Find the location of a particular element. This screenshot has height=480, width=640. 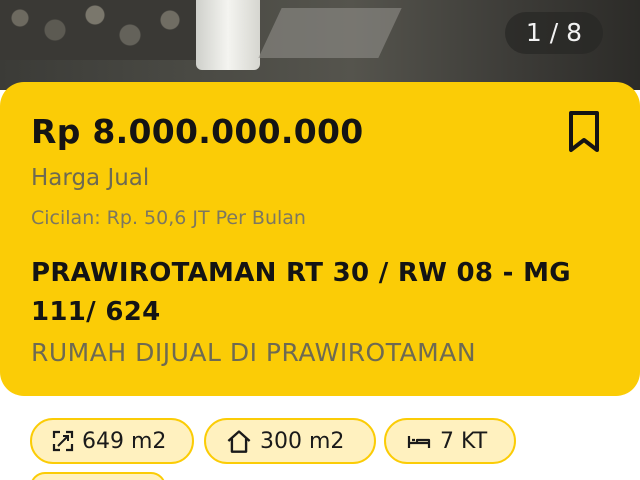

spec-chip-label: 7 KT is located at coordinates (464, 441).